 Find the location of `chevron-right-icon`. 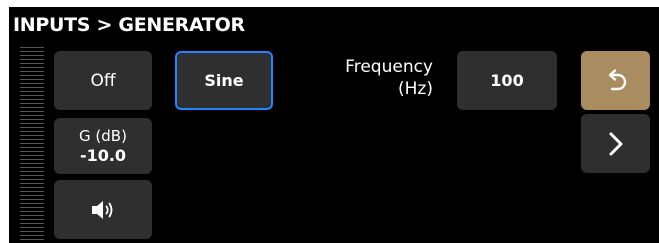

chevron-right-icon is located at coordinates (616, 144).